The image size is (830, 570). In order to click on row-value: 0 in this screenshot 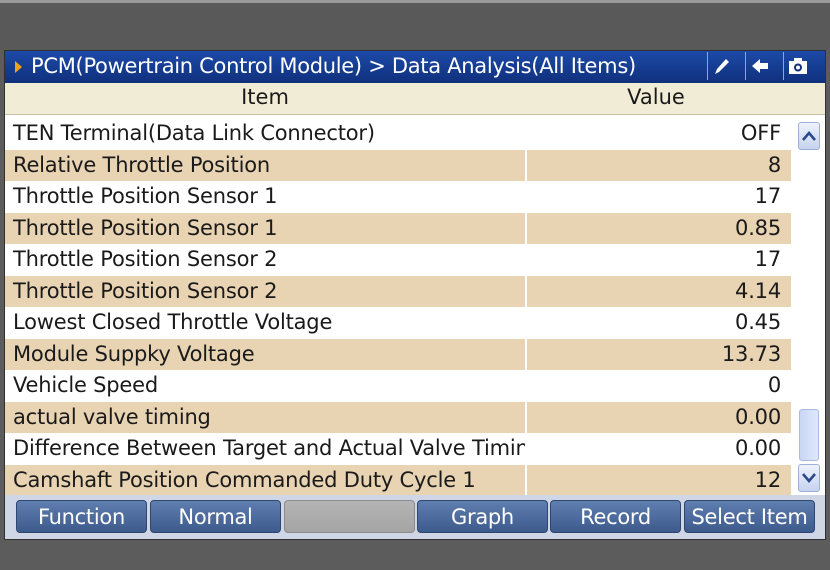, I will do `click(774, 385)`.